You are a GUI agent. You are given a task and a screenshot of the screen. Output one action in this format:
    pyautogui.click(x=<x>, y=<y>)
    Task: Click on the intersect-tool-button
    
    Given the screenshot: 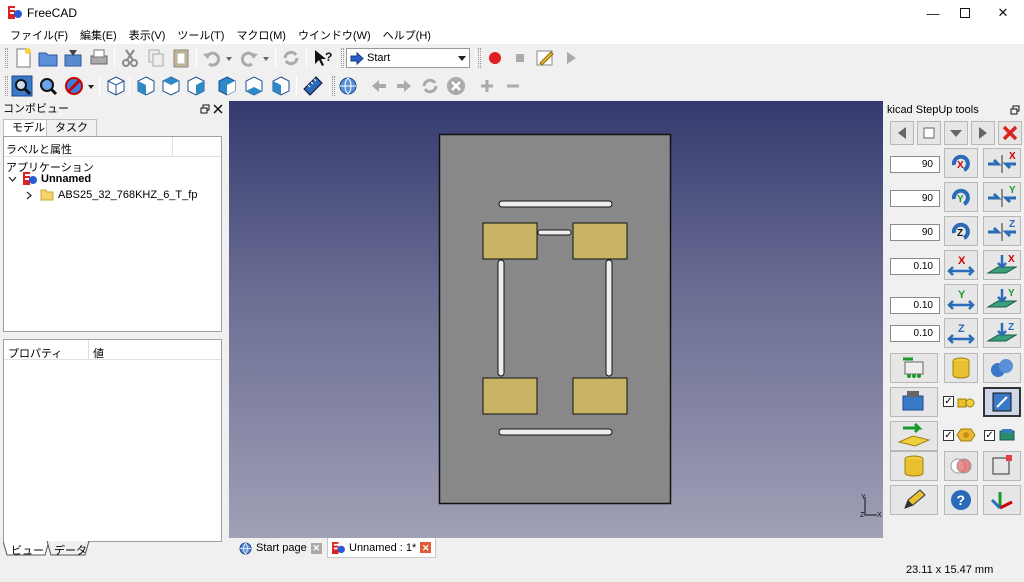 What is the action you would take?
    pyautogui.click(x=961, y=466)
    